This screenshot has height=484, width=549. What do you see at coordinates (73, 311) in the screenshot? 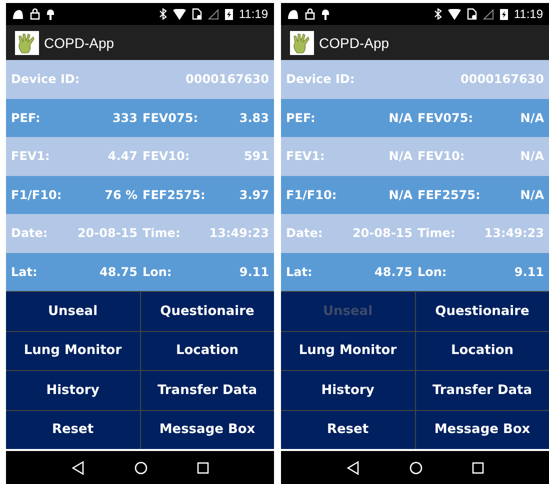
I see `menu-button: Unseal` at bounding box center [73, 311].